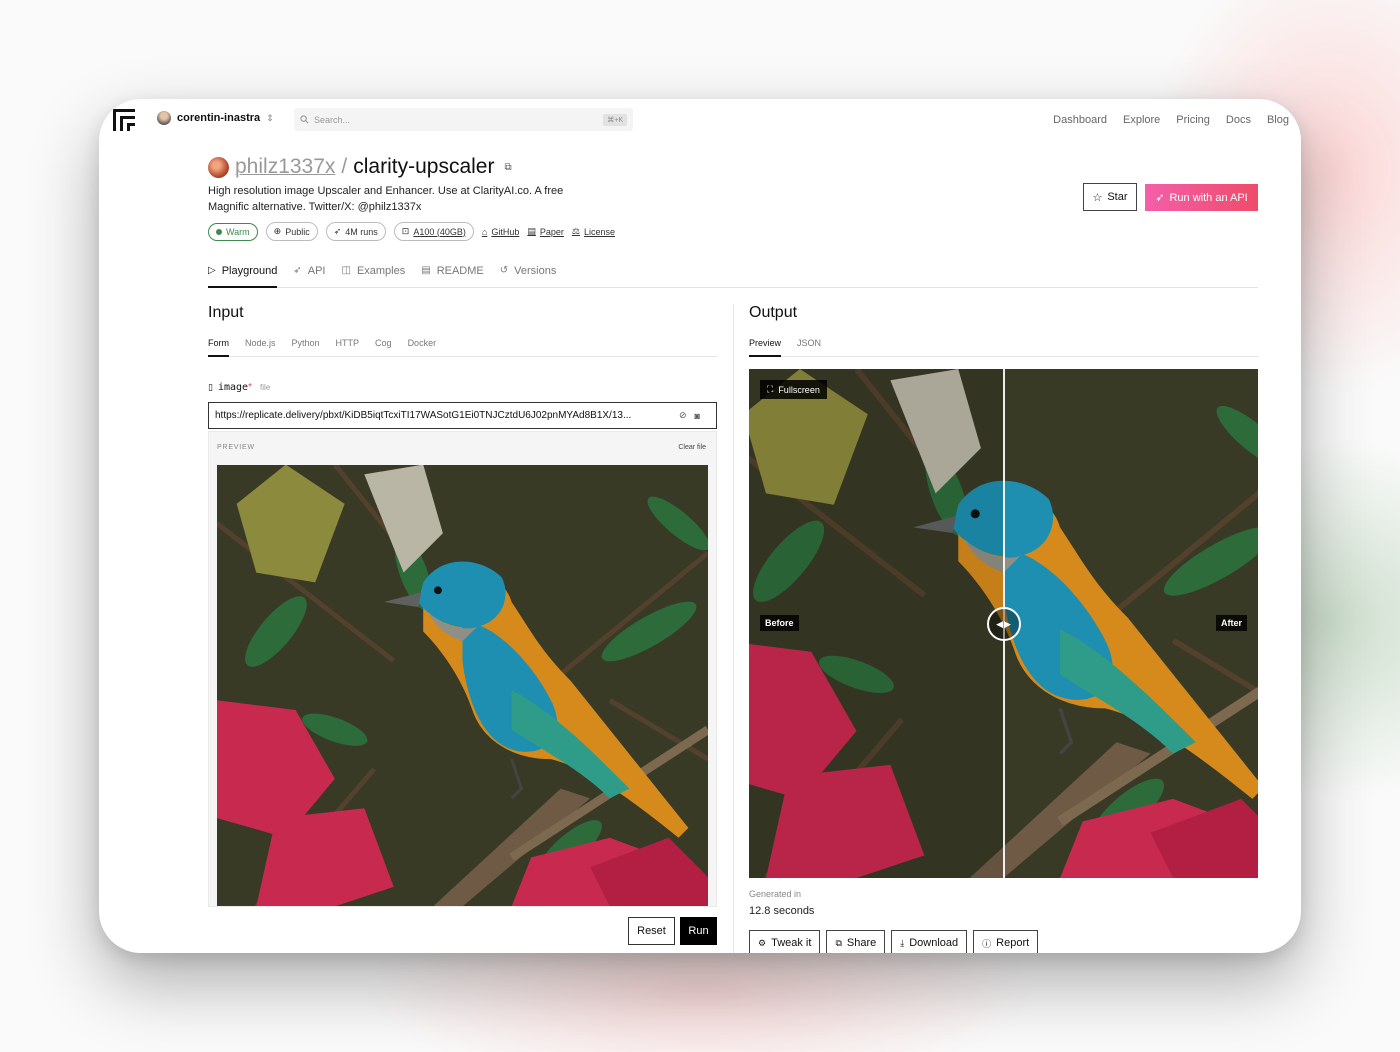 Image resolution: width=1400 pixels, height=1052 pixels. Describe the element at coordinates (218, 347) in the screenshot. I see `subtab-form: Form` at that location.